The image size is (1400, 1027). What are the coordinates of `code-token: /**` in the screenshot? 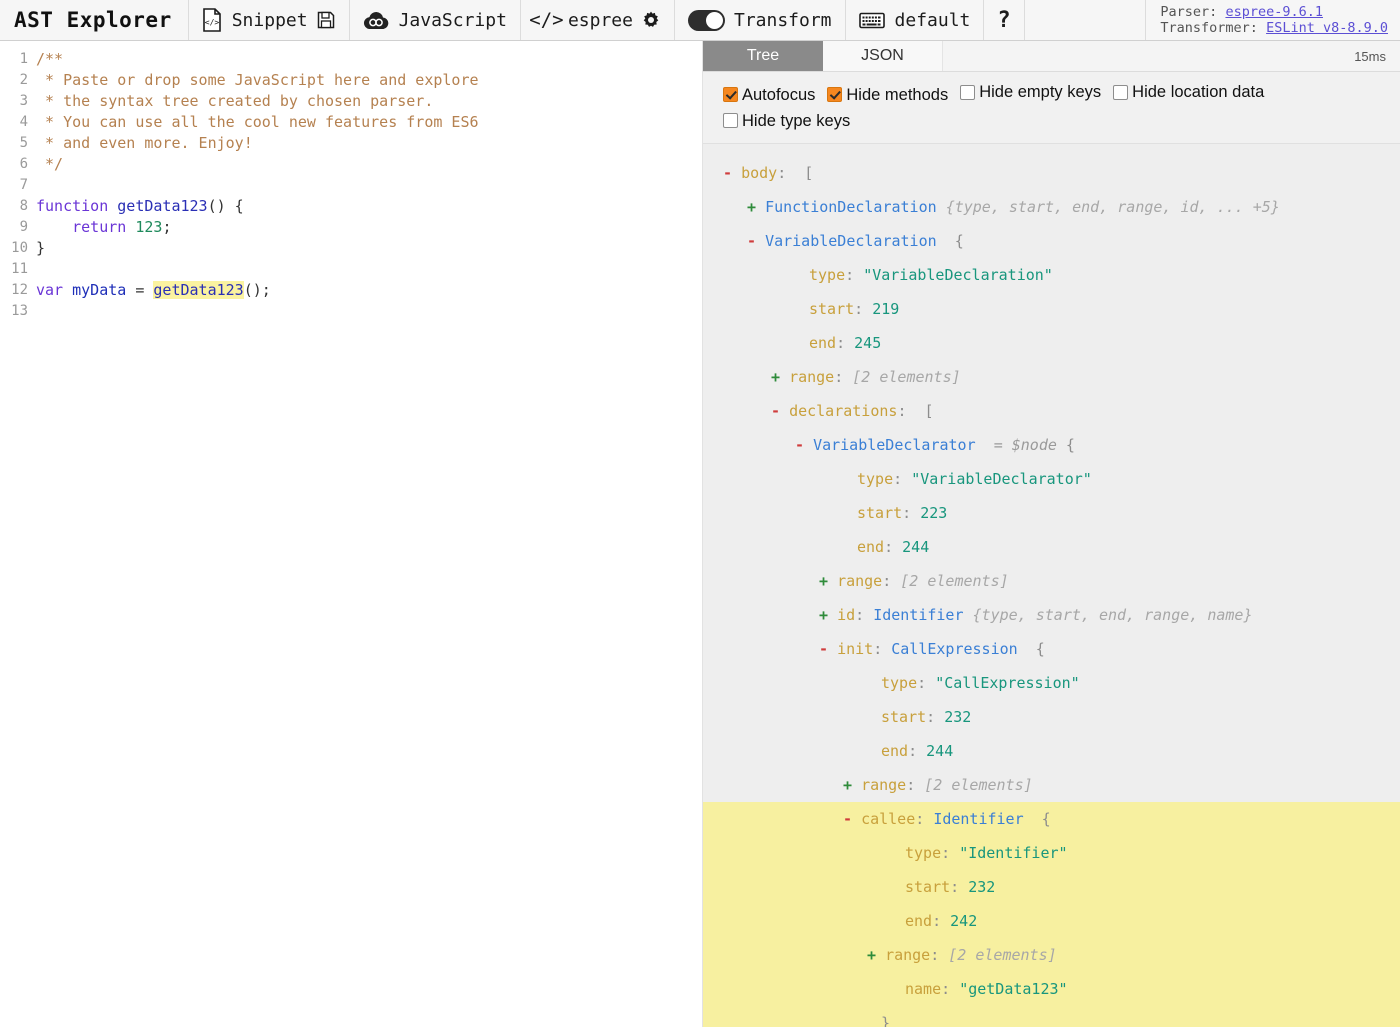 It's located at (50, 59).